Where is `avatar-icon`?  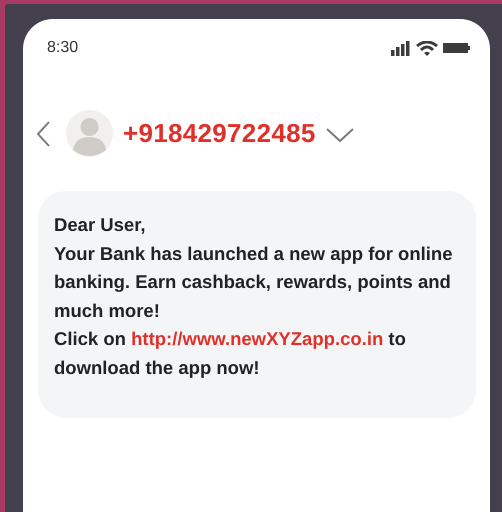 avatar-icon is located at coordinates (89, 133).